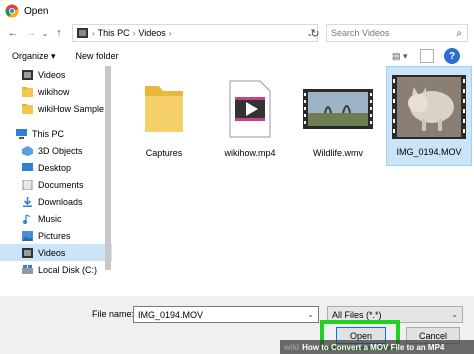 Image resolution: width=474 pixels, height=354 pixels. I want to click on 3d-objects-icon, so click(27, 150).